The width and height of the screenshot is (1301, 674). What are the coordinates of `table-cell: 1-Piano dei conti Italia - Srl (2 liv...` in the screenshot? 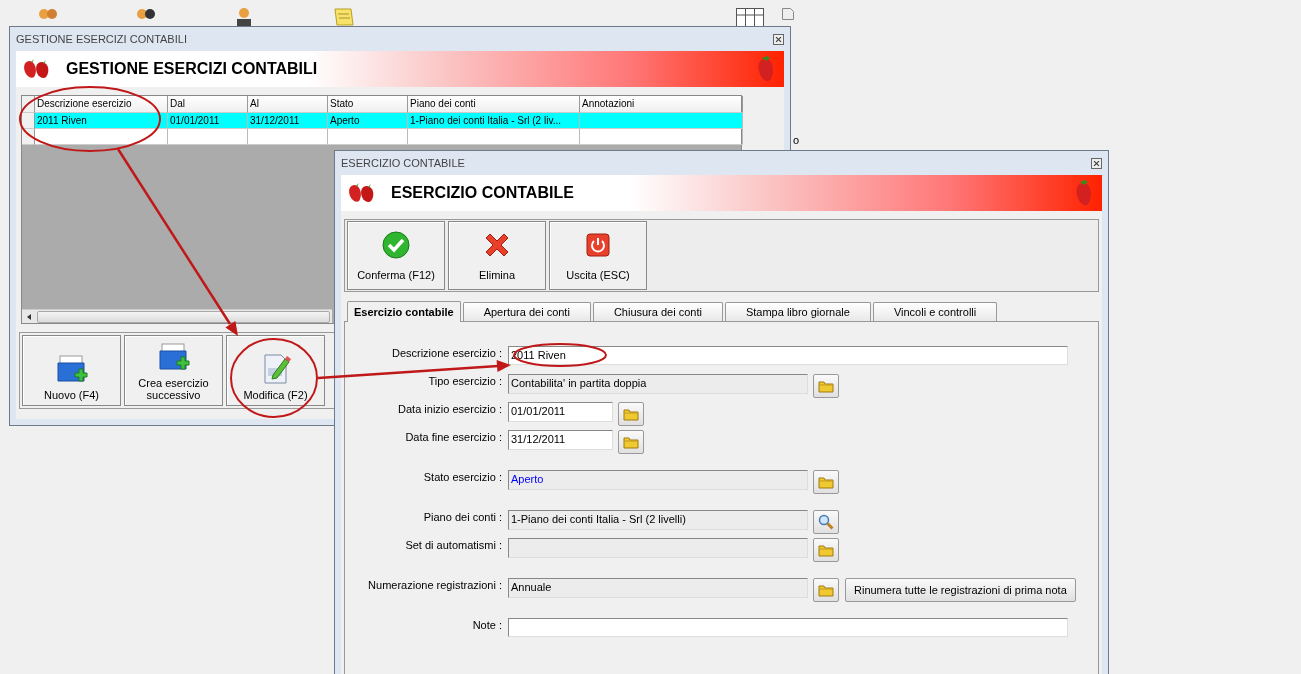 It's located at (494, 121).